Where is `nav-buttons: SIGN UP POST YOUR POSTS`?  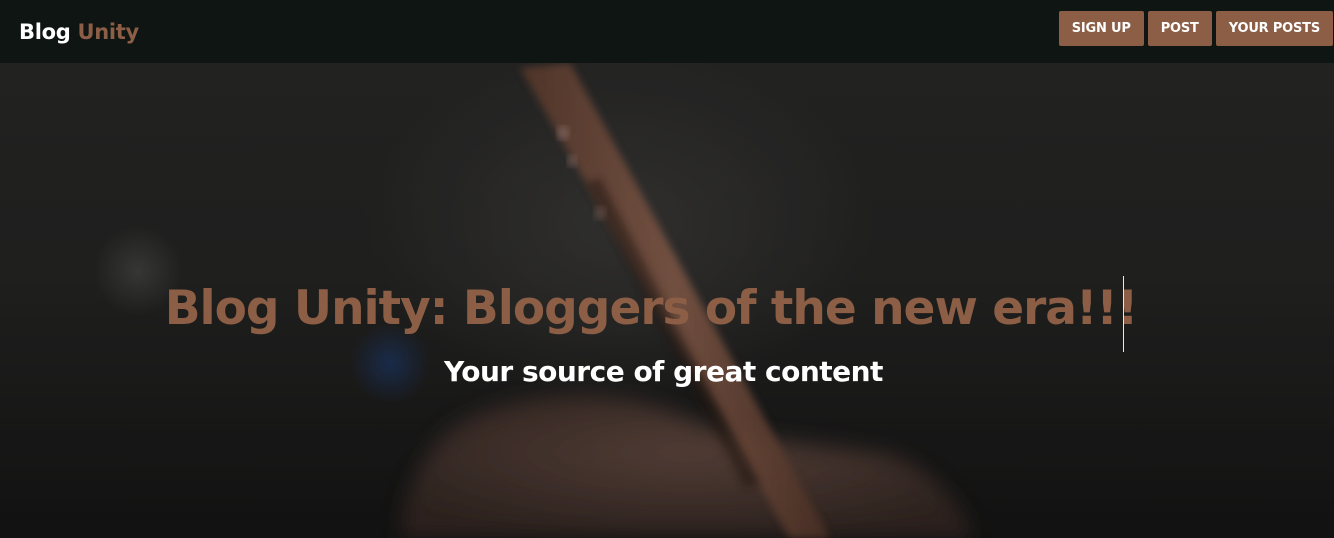
nav-buttons: SIGN UP POST YOUR POSTS is located at coordinates (1195, 28).